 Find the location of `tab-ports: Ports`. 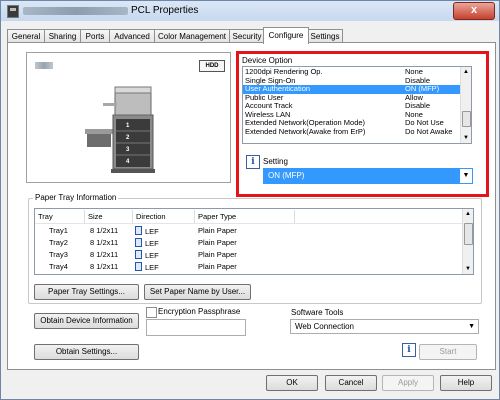

tab-ports: Ports is located at coordinates (95, 36).